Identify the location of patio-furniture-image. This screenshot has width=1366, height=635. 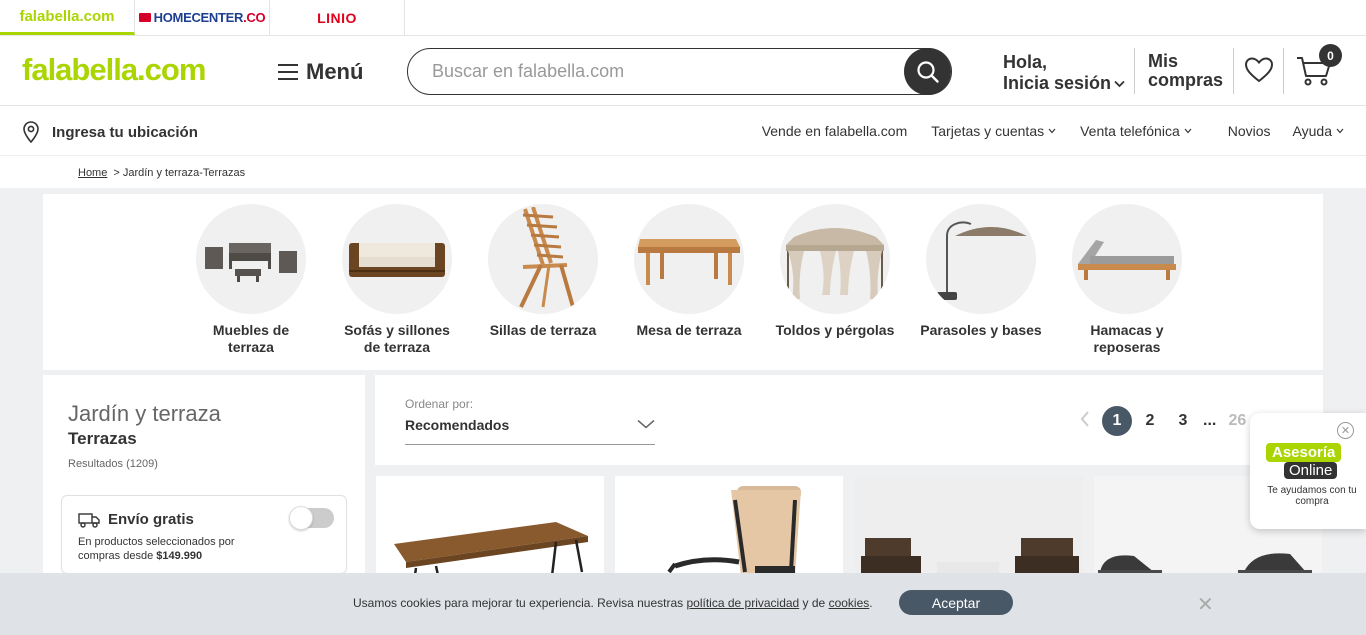
(251, 262).